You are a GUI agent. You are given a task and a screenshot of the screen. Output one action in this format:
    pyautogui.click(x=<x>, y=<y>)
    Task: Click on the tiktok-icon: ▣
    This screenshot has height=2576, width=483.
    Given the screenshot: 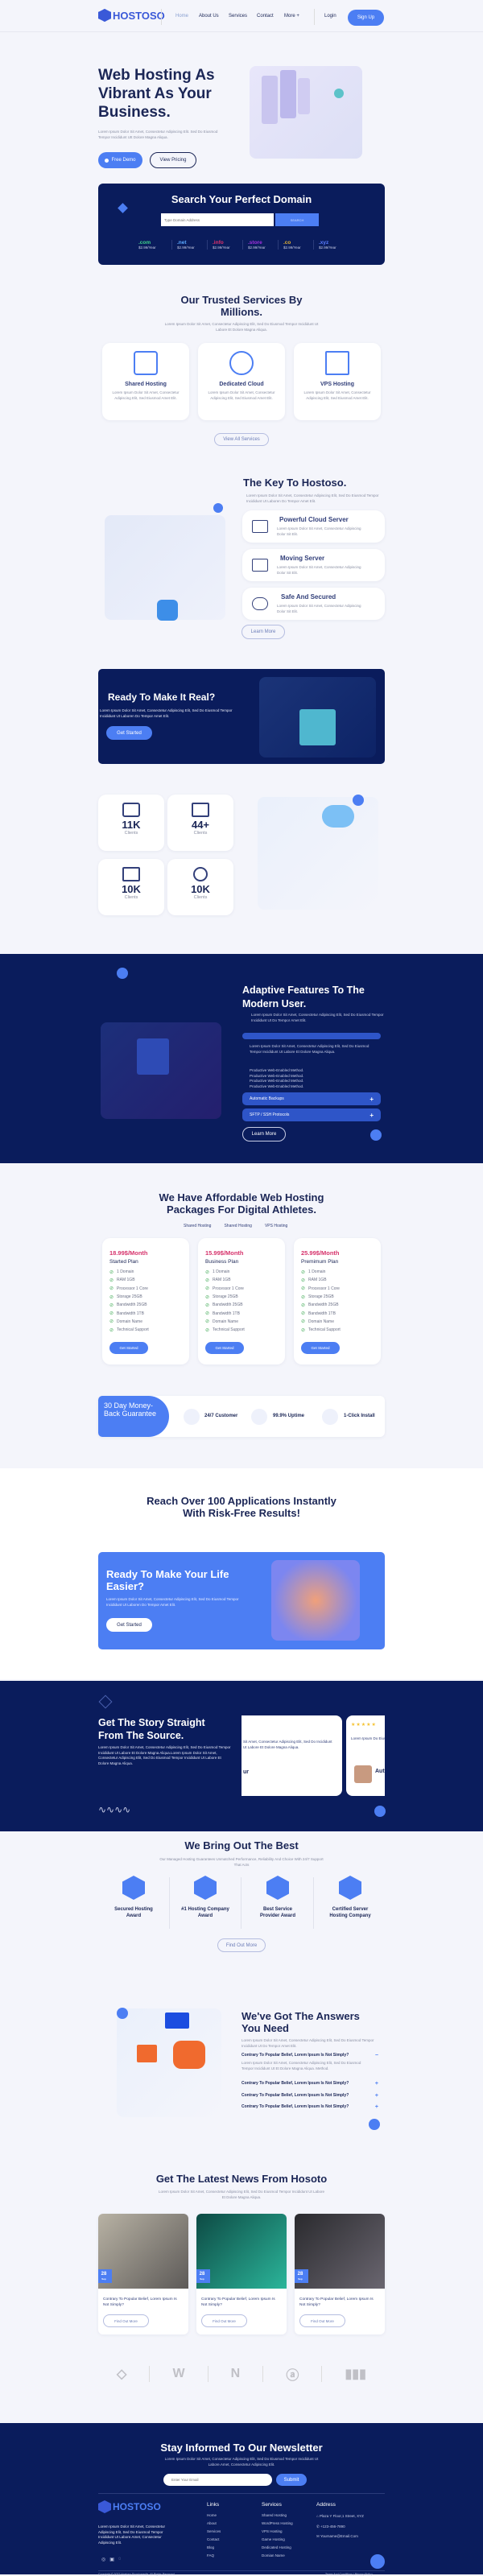 What is the action you would take?
    pyautogui.click(x=111, y=2559)
    